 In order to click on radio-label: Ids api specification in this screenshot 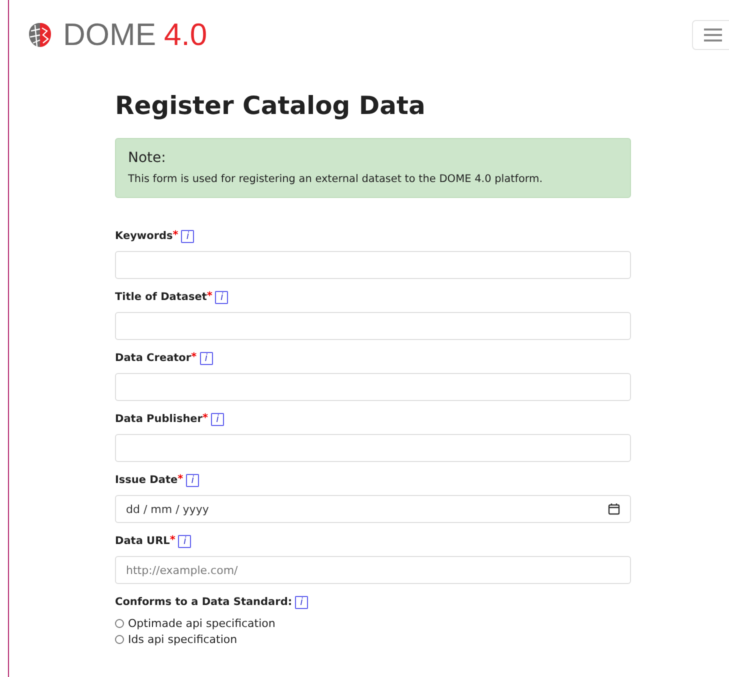, I will do `click(183, 639)`.